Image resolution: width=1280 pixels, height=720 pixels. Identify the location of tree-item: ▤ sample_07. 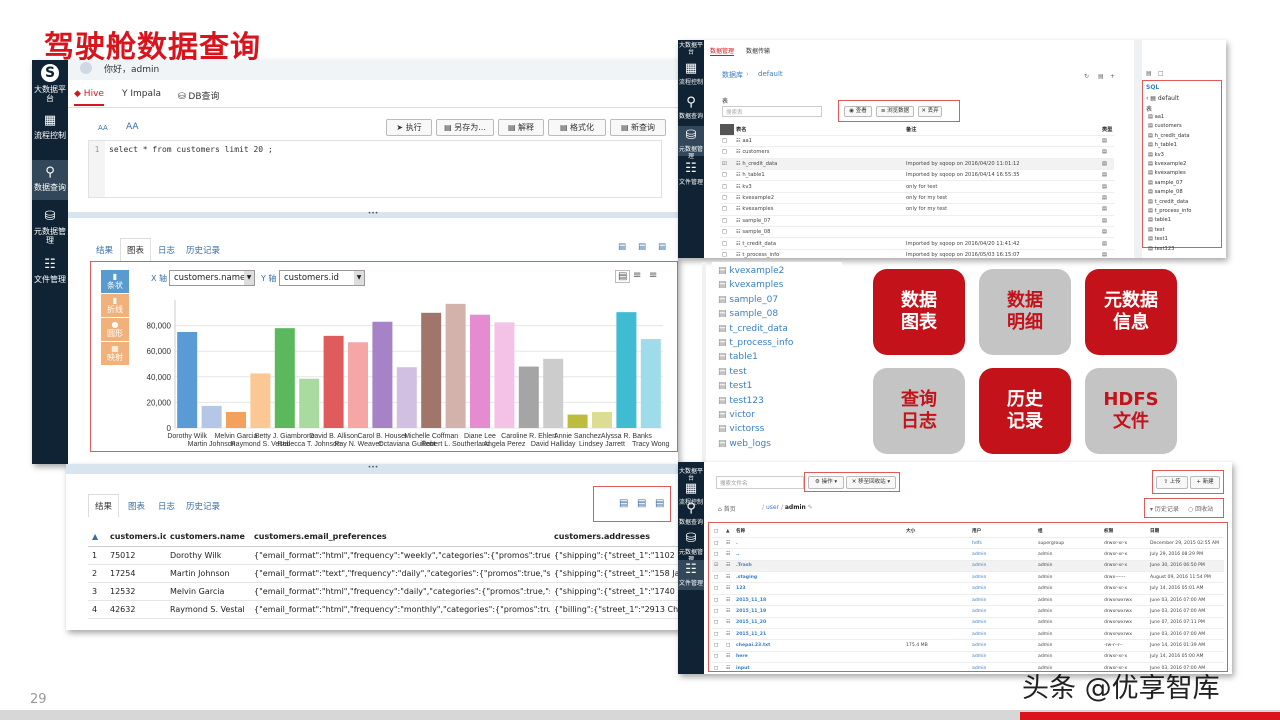
(1165, 183).